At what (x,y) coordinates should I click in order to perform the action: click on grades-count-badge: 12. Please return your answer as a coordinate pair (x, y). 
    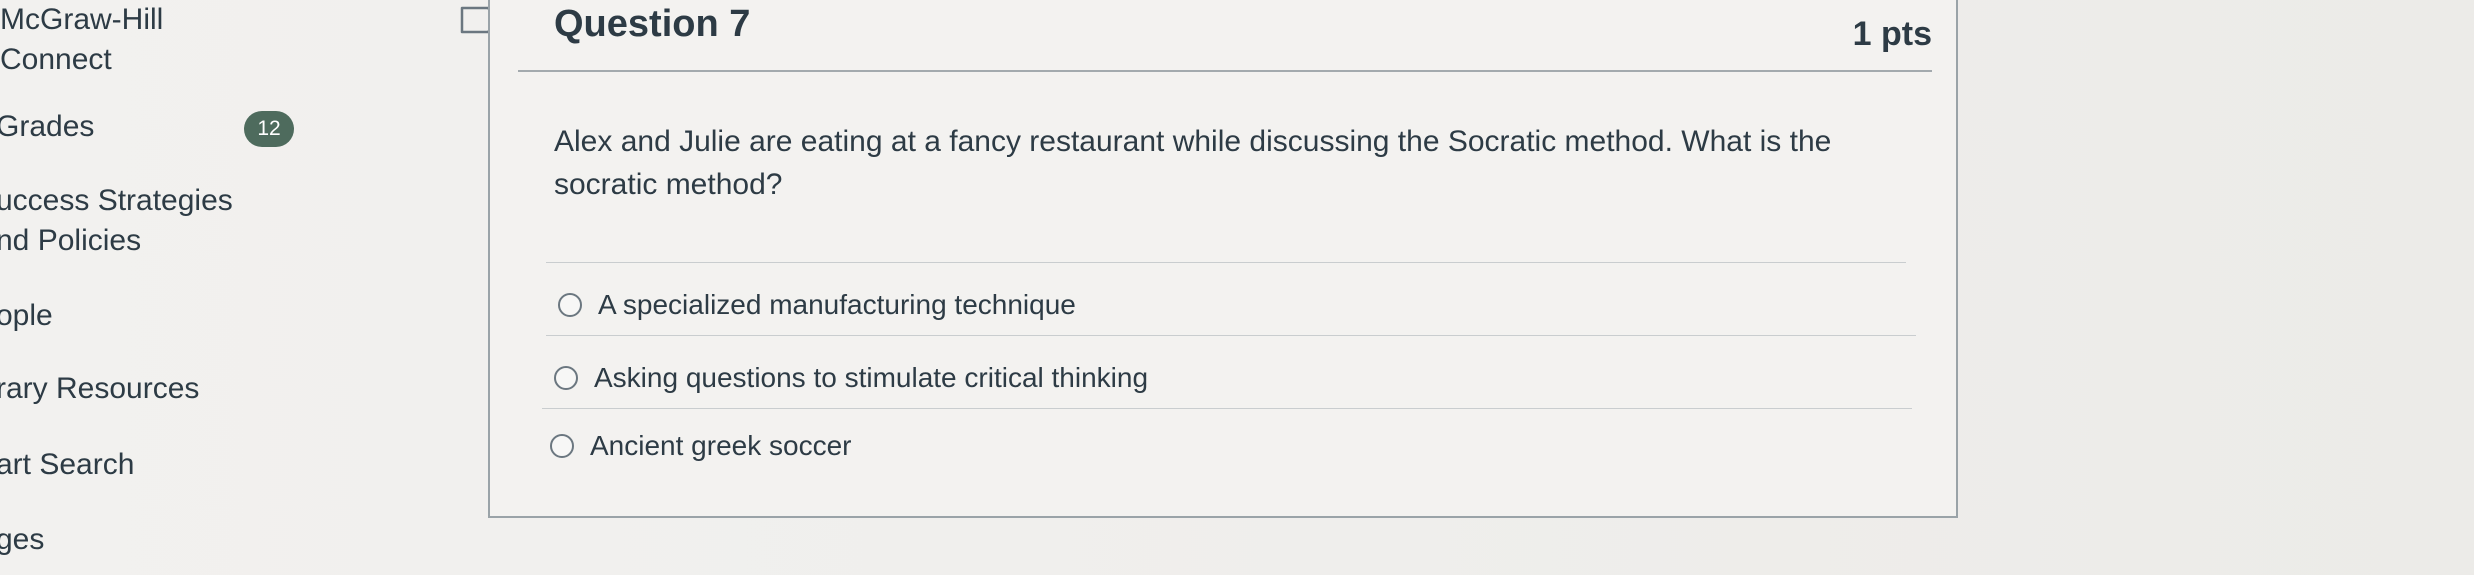
    Looking at the image, I should click on (269, 129).